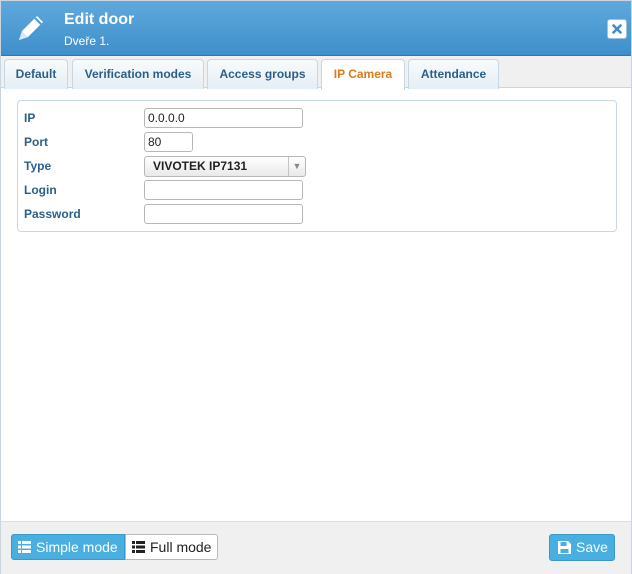  What do you see at coordinates (223, 190) in the screenshot?
I see `login-input` at bounding box center [223, 190].